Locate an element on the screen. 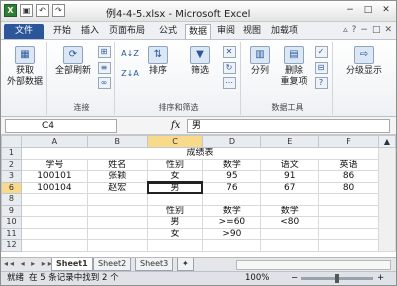 This screenshot has width=397, height=286. row-header: 3 is located at coordinates (11, 176).